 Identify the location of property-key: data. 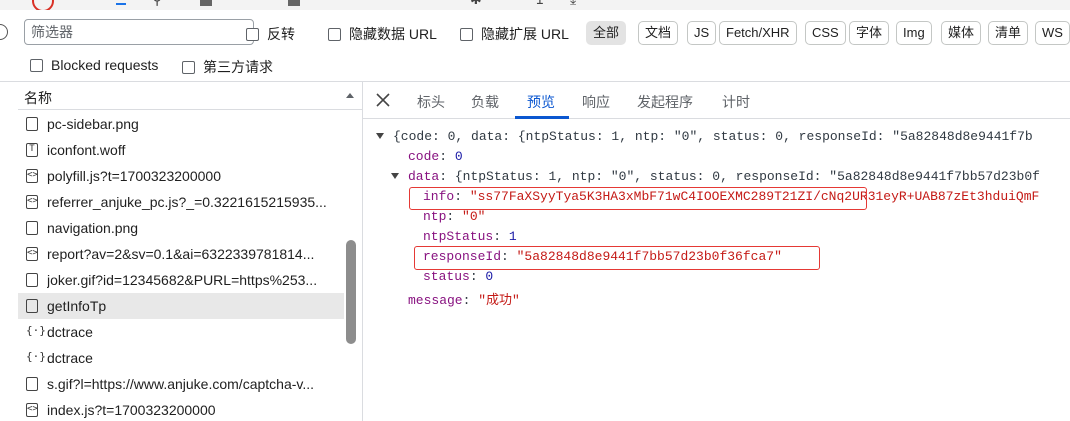
(424, 176).